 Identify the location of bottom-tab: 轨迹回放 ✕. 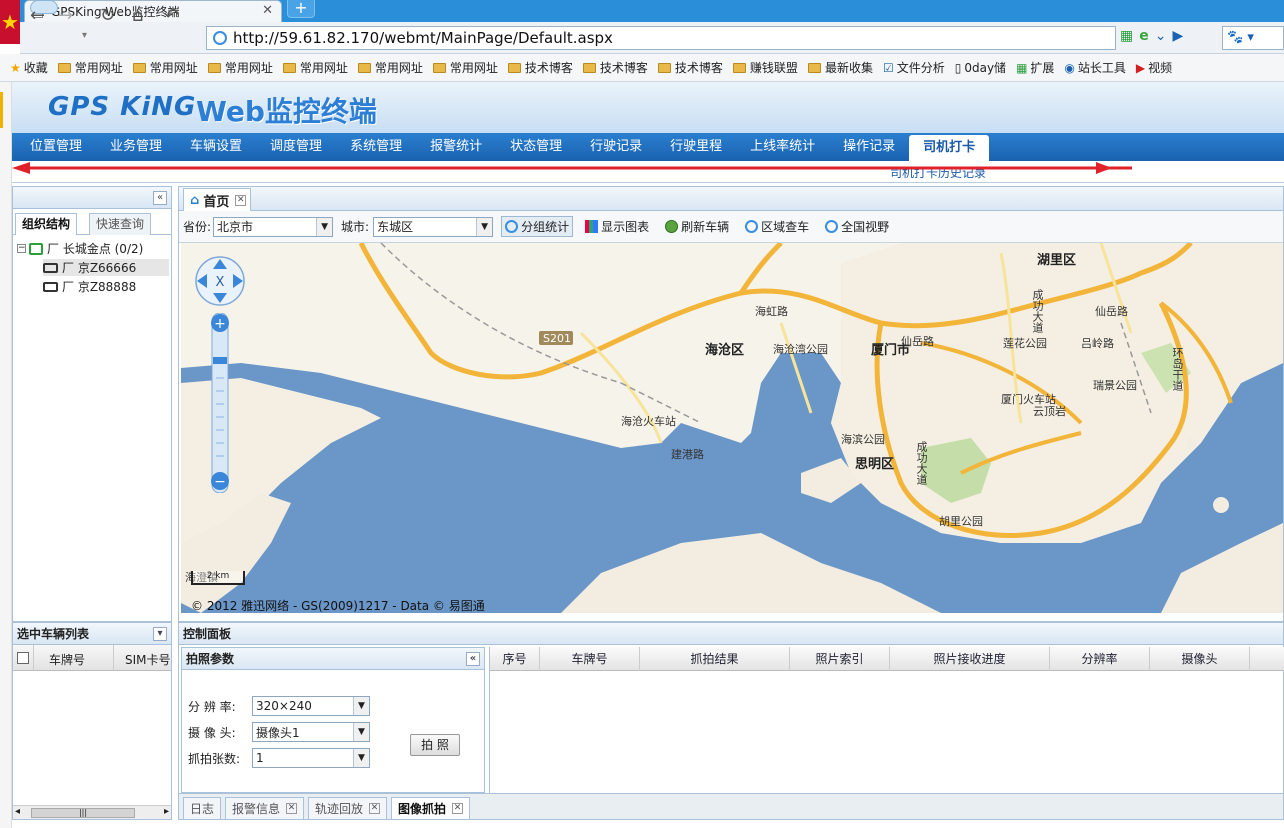
(348, 808).